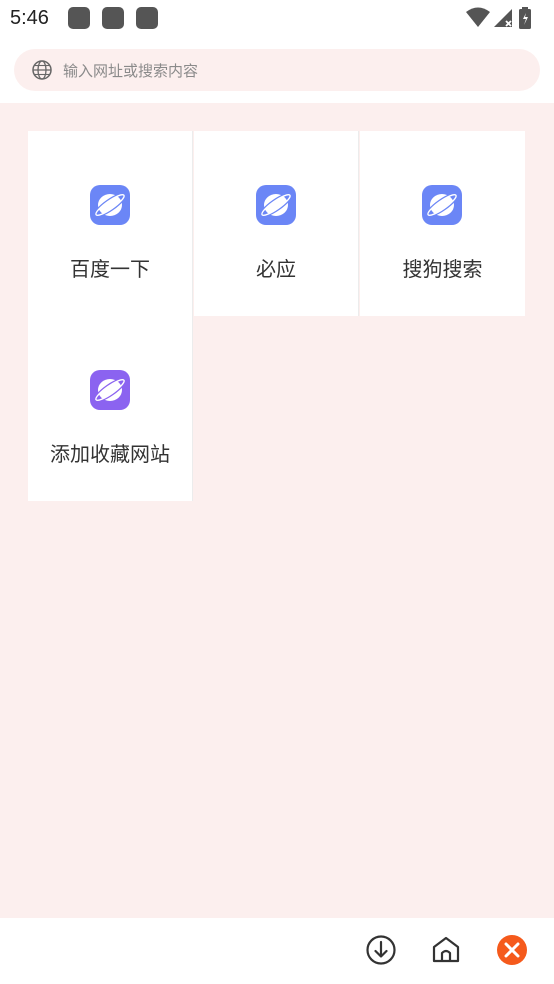  I want to click on search-bar: 输入网址或搜索内容, so click(277, 70).